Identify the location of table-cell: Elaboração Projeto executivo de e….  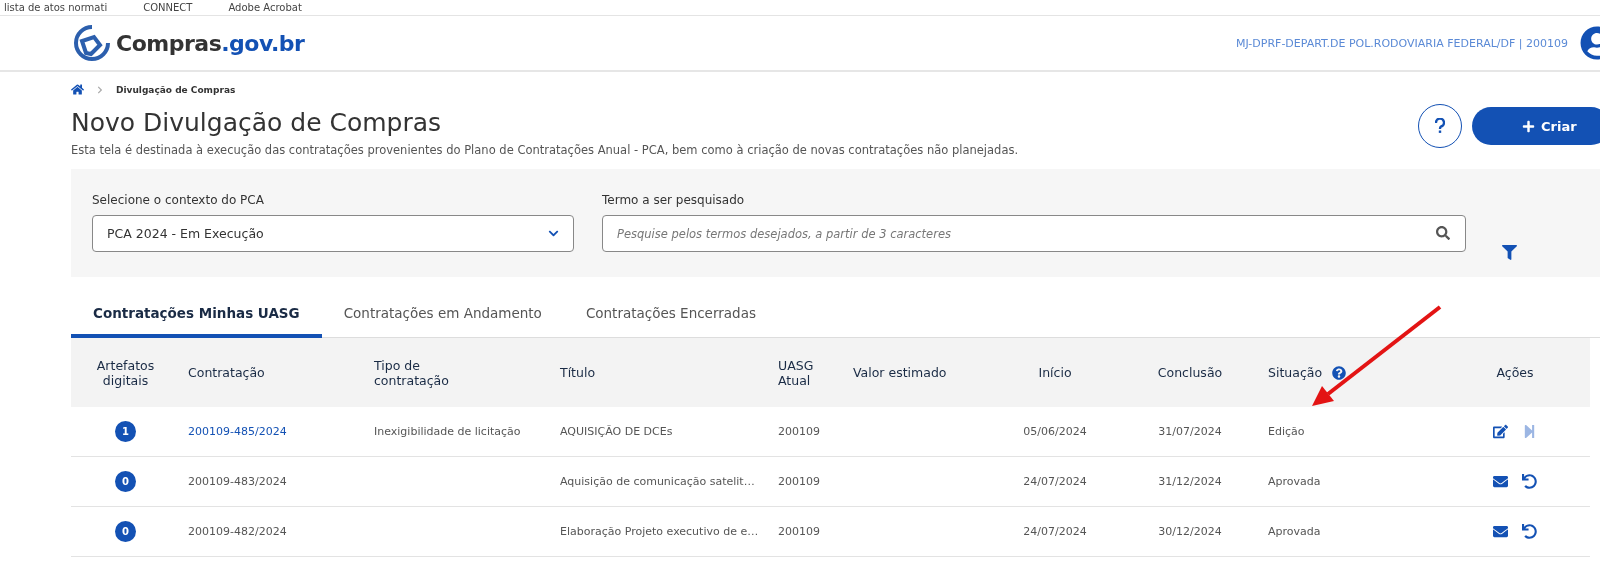
(659, 531).